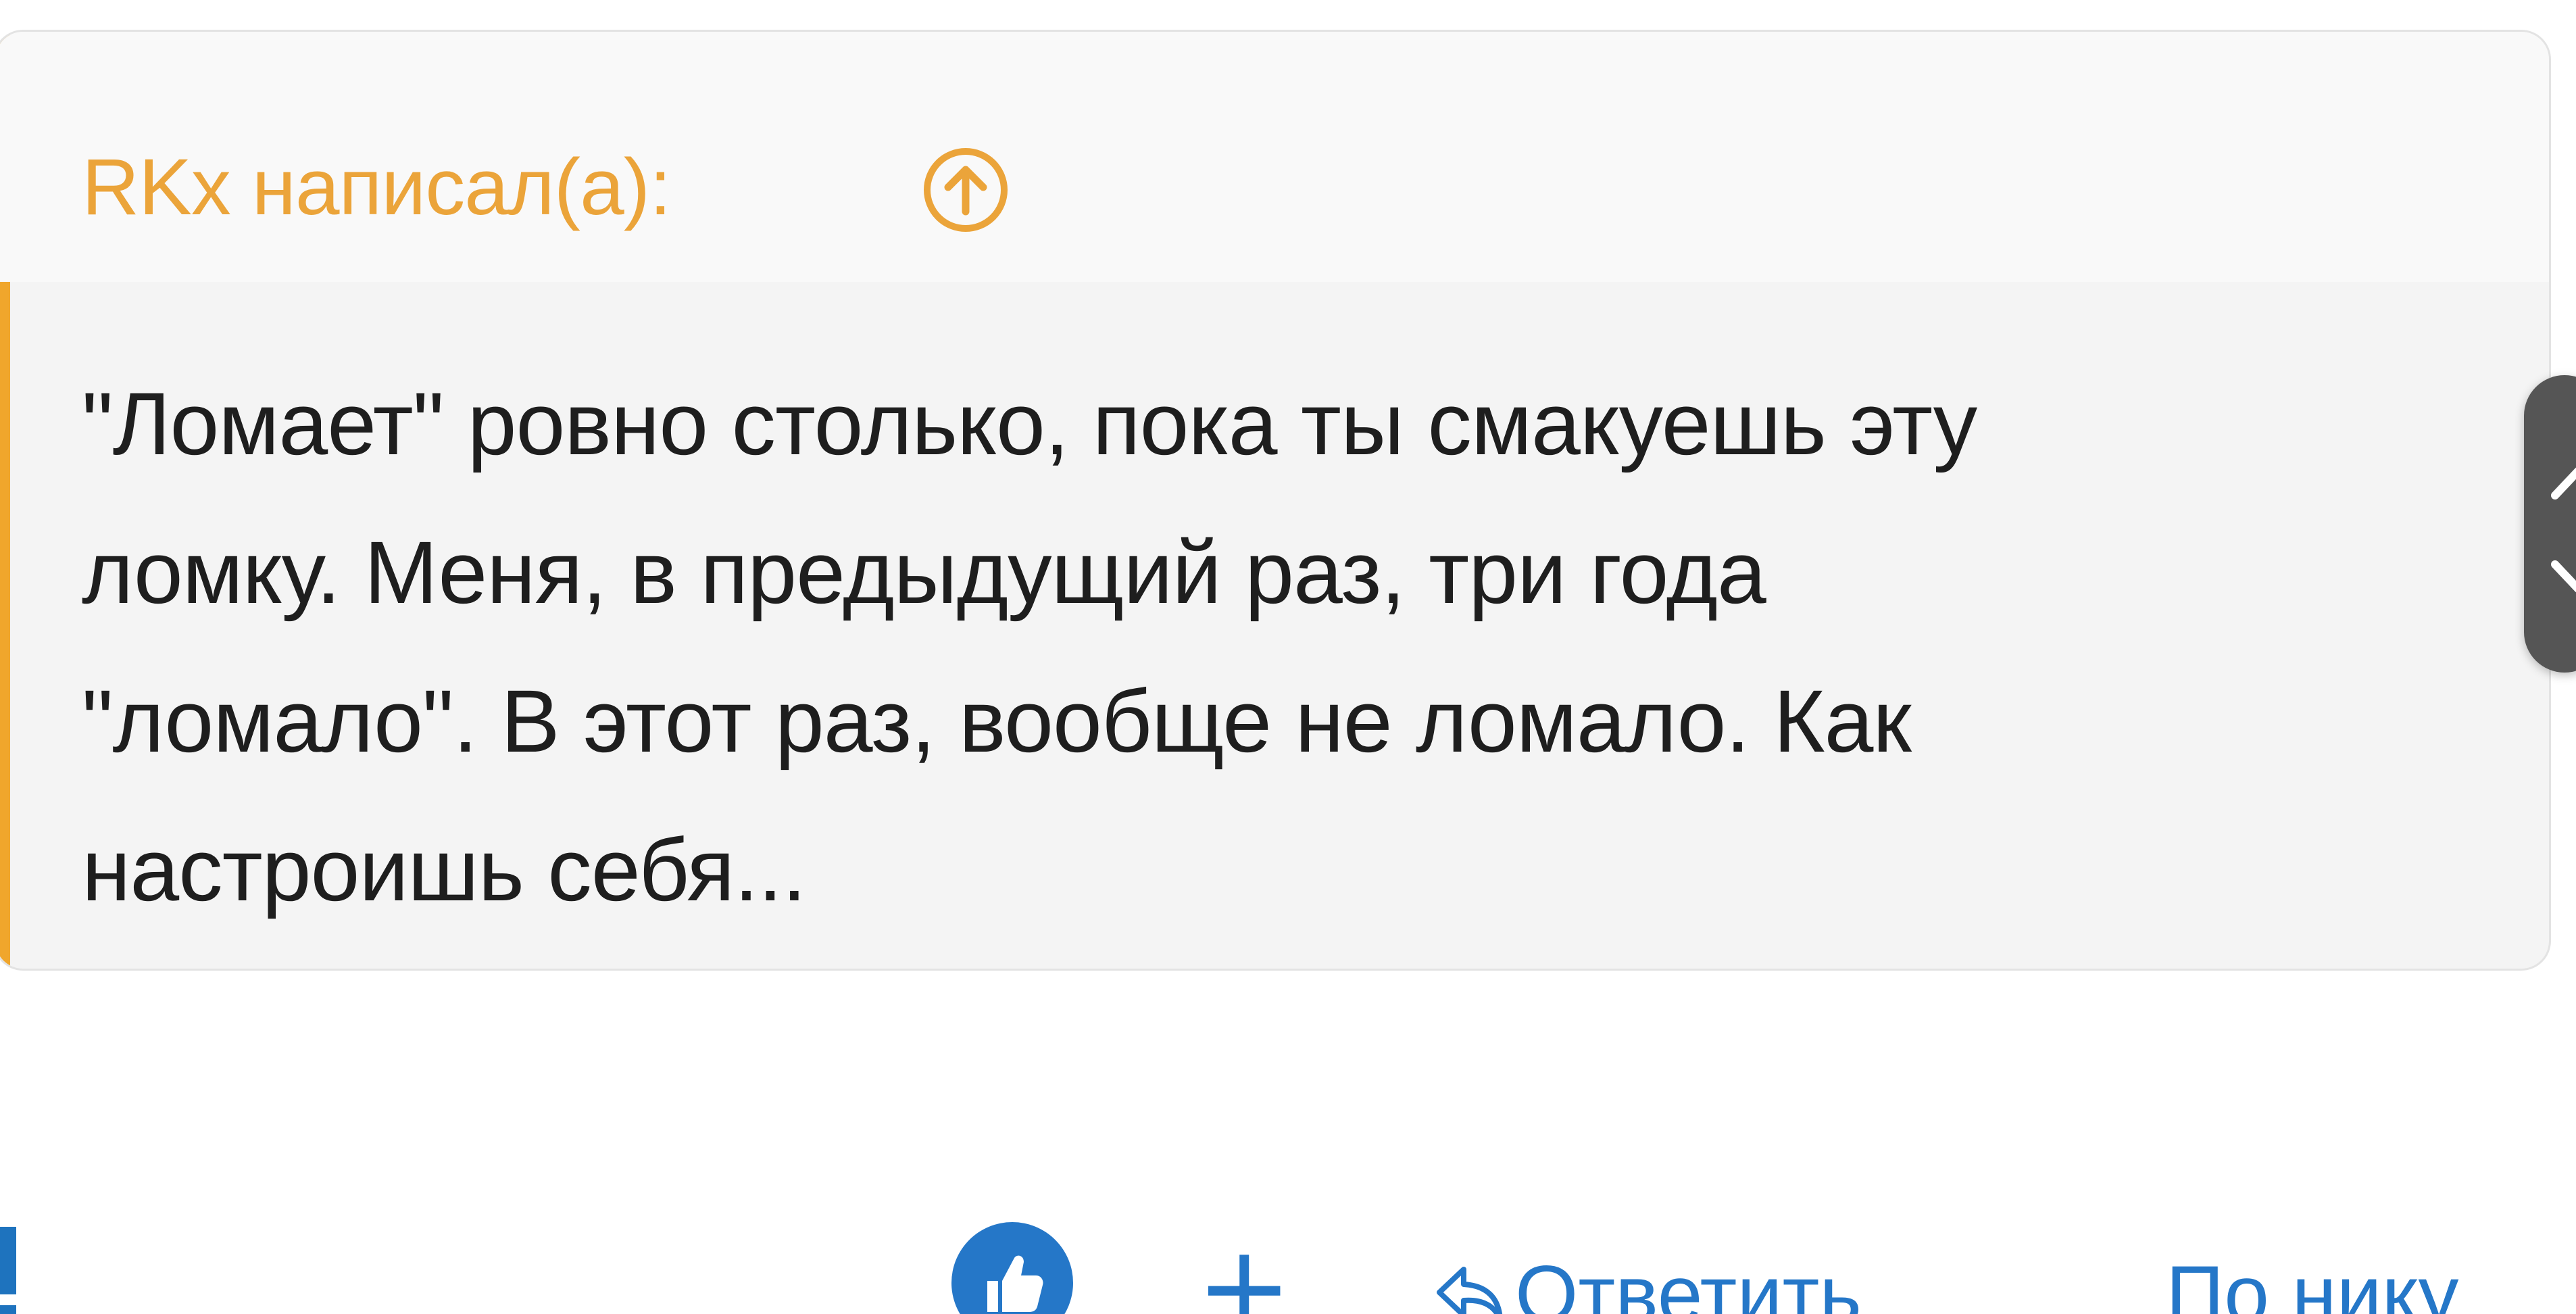 The image size is (2576, 1314). Describe the element at coordinates (966, 190) in the screenshot. I see `arrow-up-circle-icon` at that location.